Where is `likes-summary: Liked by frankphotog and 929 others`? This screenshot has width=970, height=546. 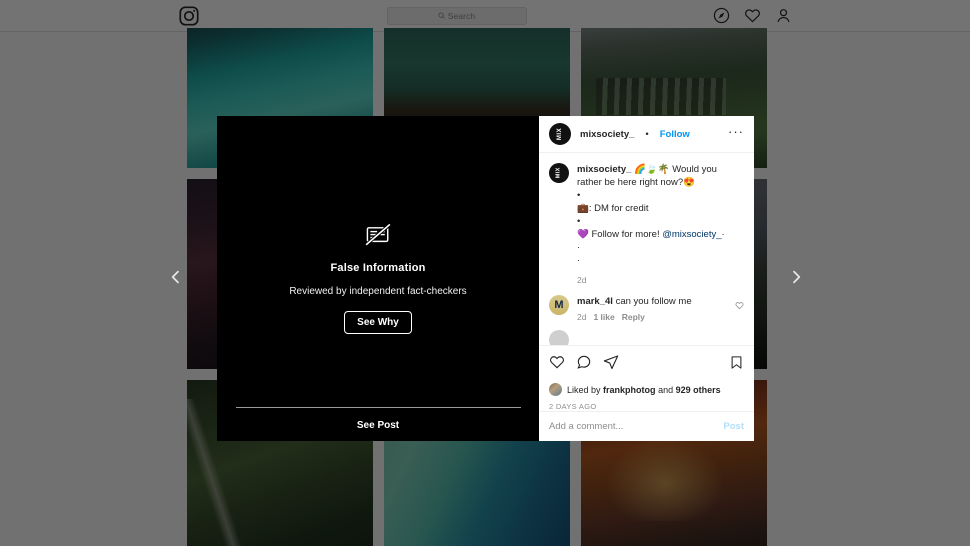
likes-summary: Liked by frankphotog and 929 others is located at coordinates (646, 389).